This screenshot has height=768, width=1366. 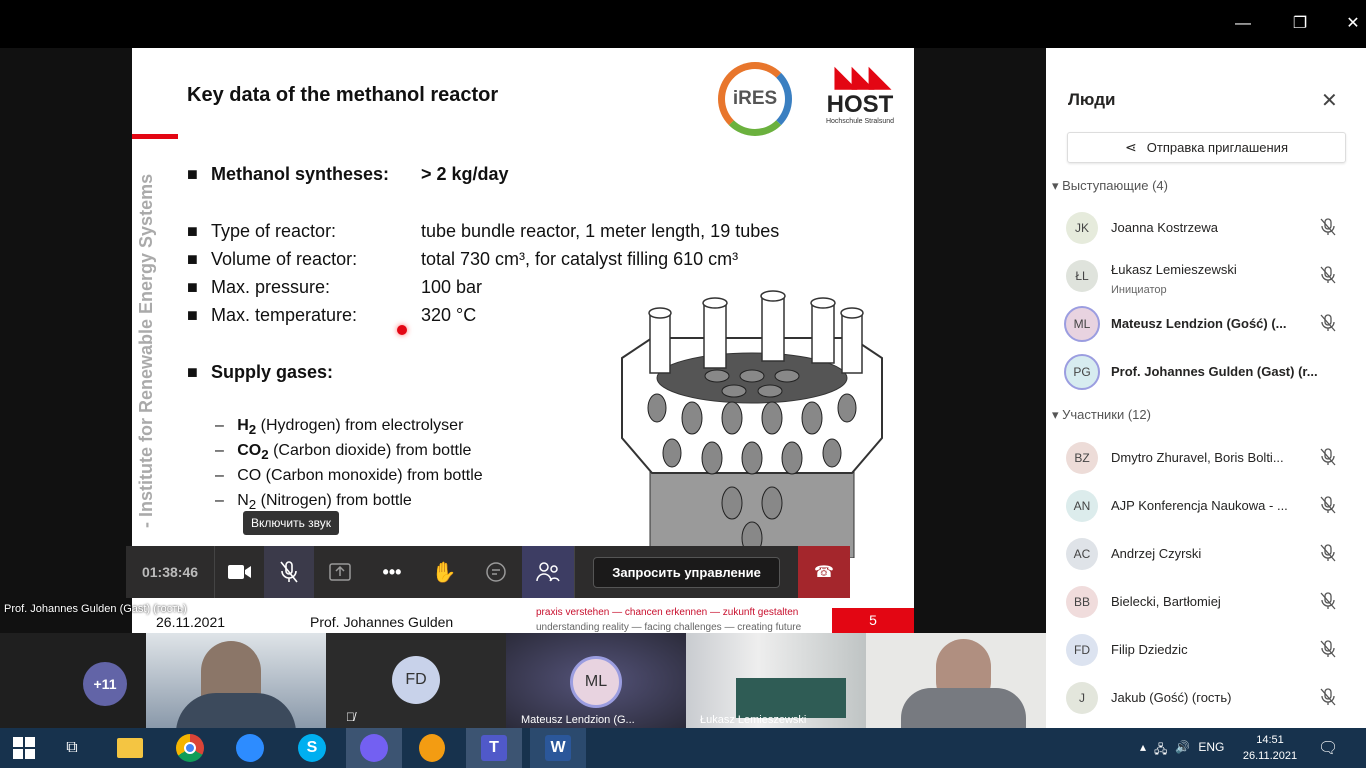 I want to click on avatar: BZ, so click(x=1082, y=458).